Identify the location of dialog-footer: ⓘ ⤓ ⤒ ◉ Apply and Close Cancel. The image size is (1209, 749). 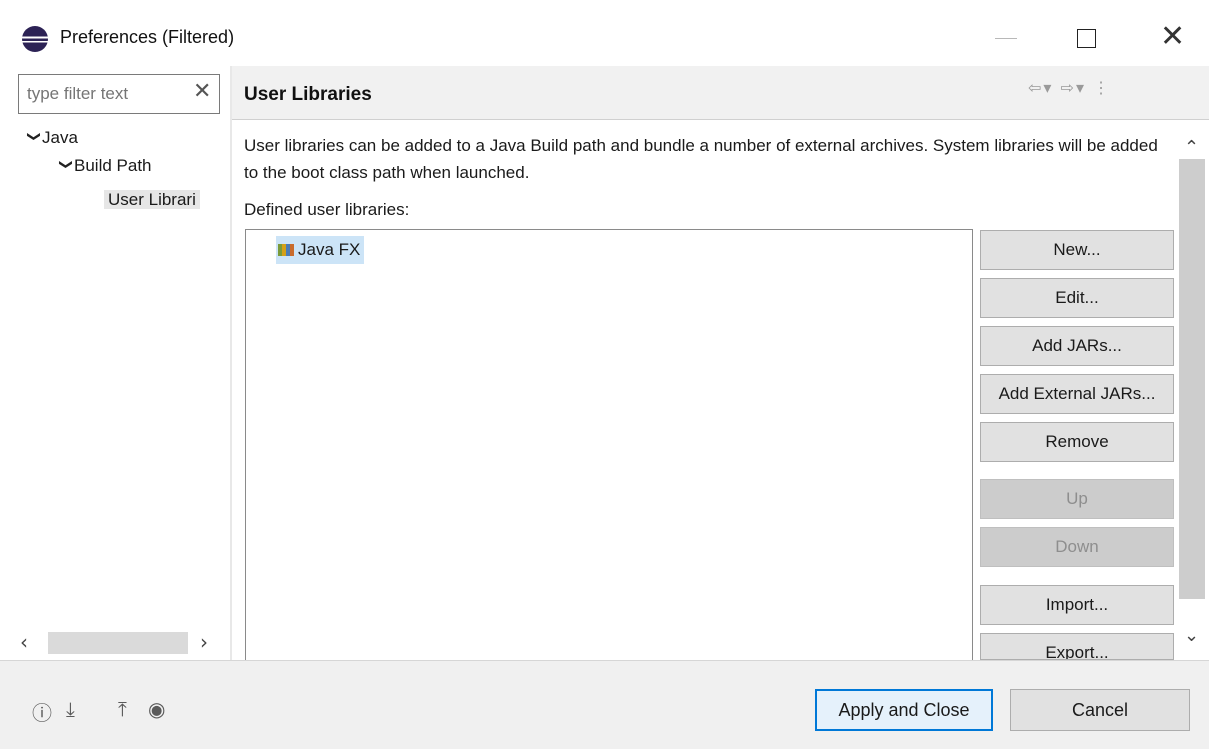
(604, 705).